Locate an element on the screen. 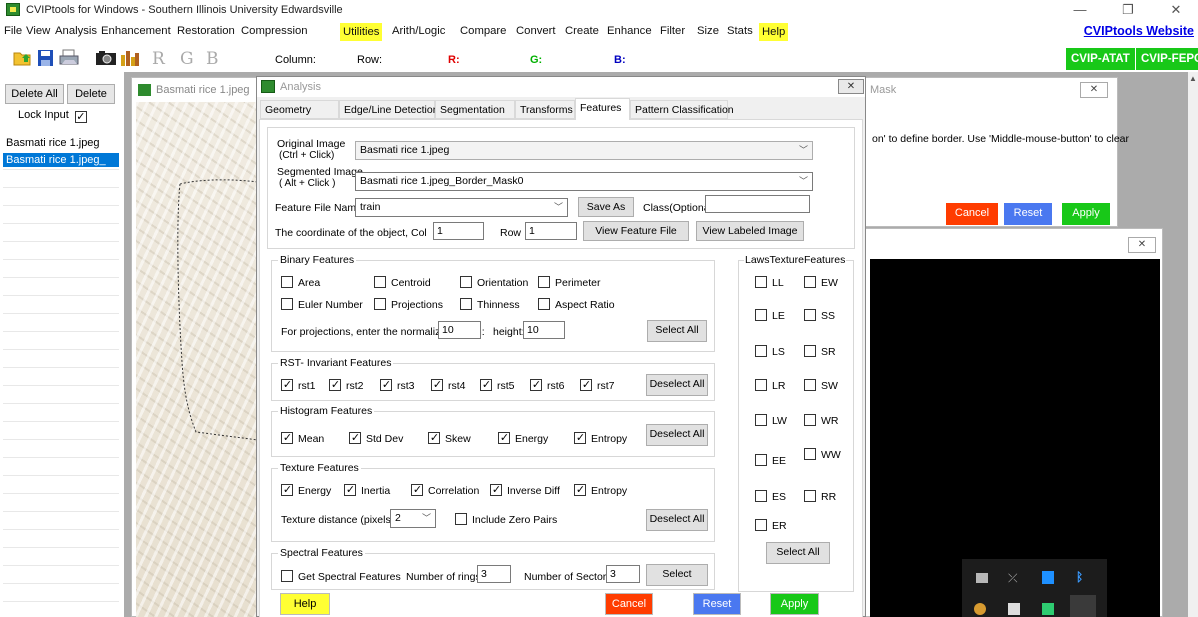 The width and height of the screenshot is (1198, 617). menu-create: Create is located at coordinates (582, 31).